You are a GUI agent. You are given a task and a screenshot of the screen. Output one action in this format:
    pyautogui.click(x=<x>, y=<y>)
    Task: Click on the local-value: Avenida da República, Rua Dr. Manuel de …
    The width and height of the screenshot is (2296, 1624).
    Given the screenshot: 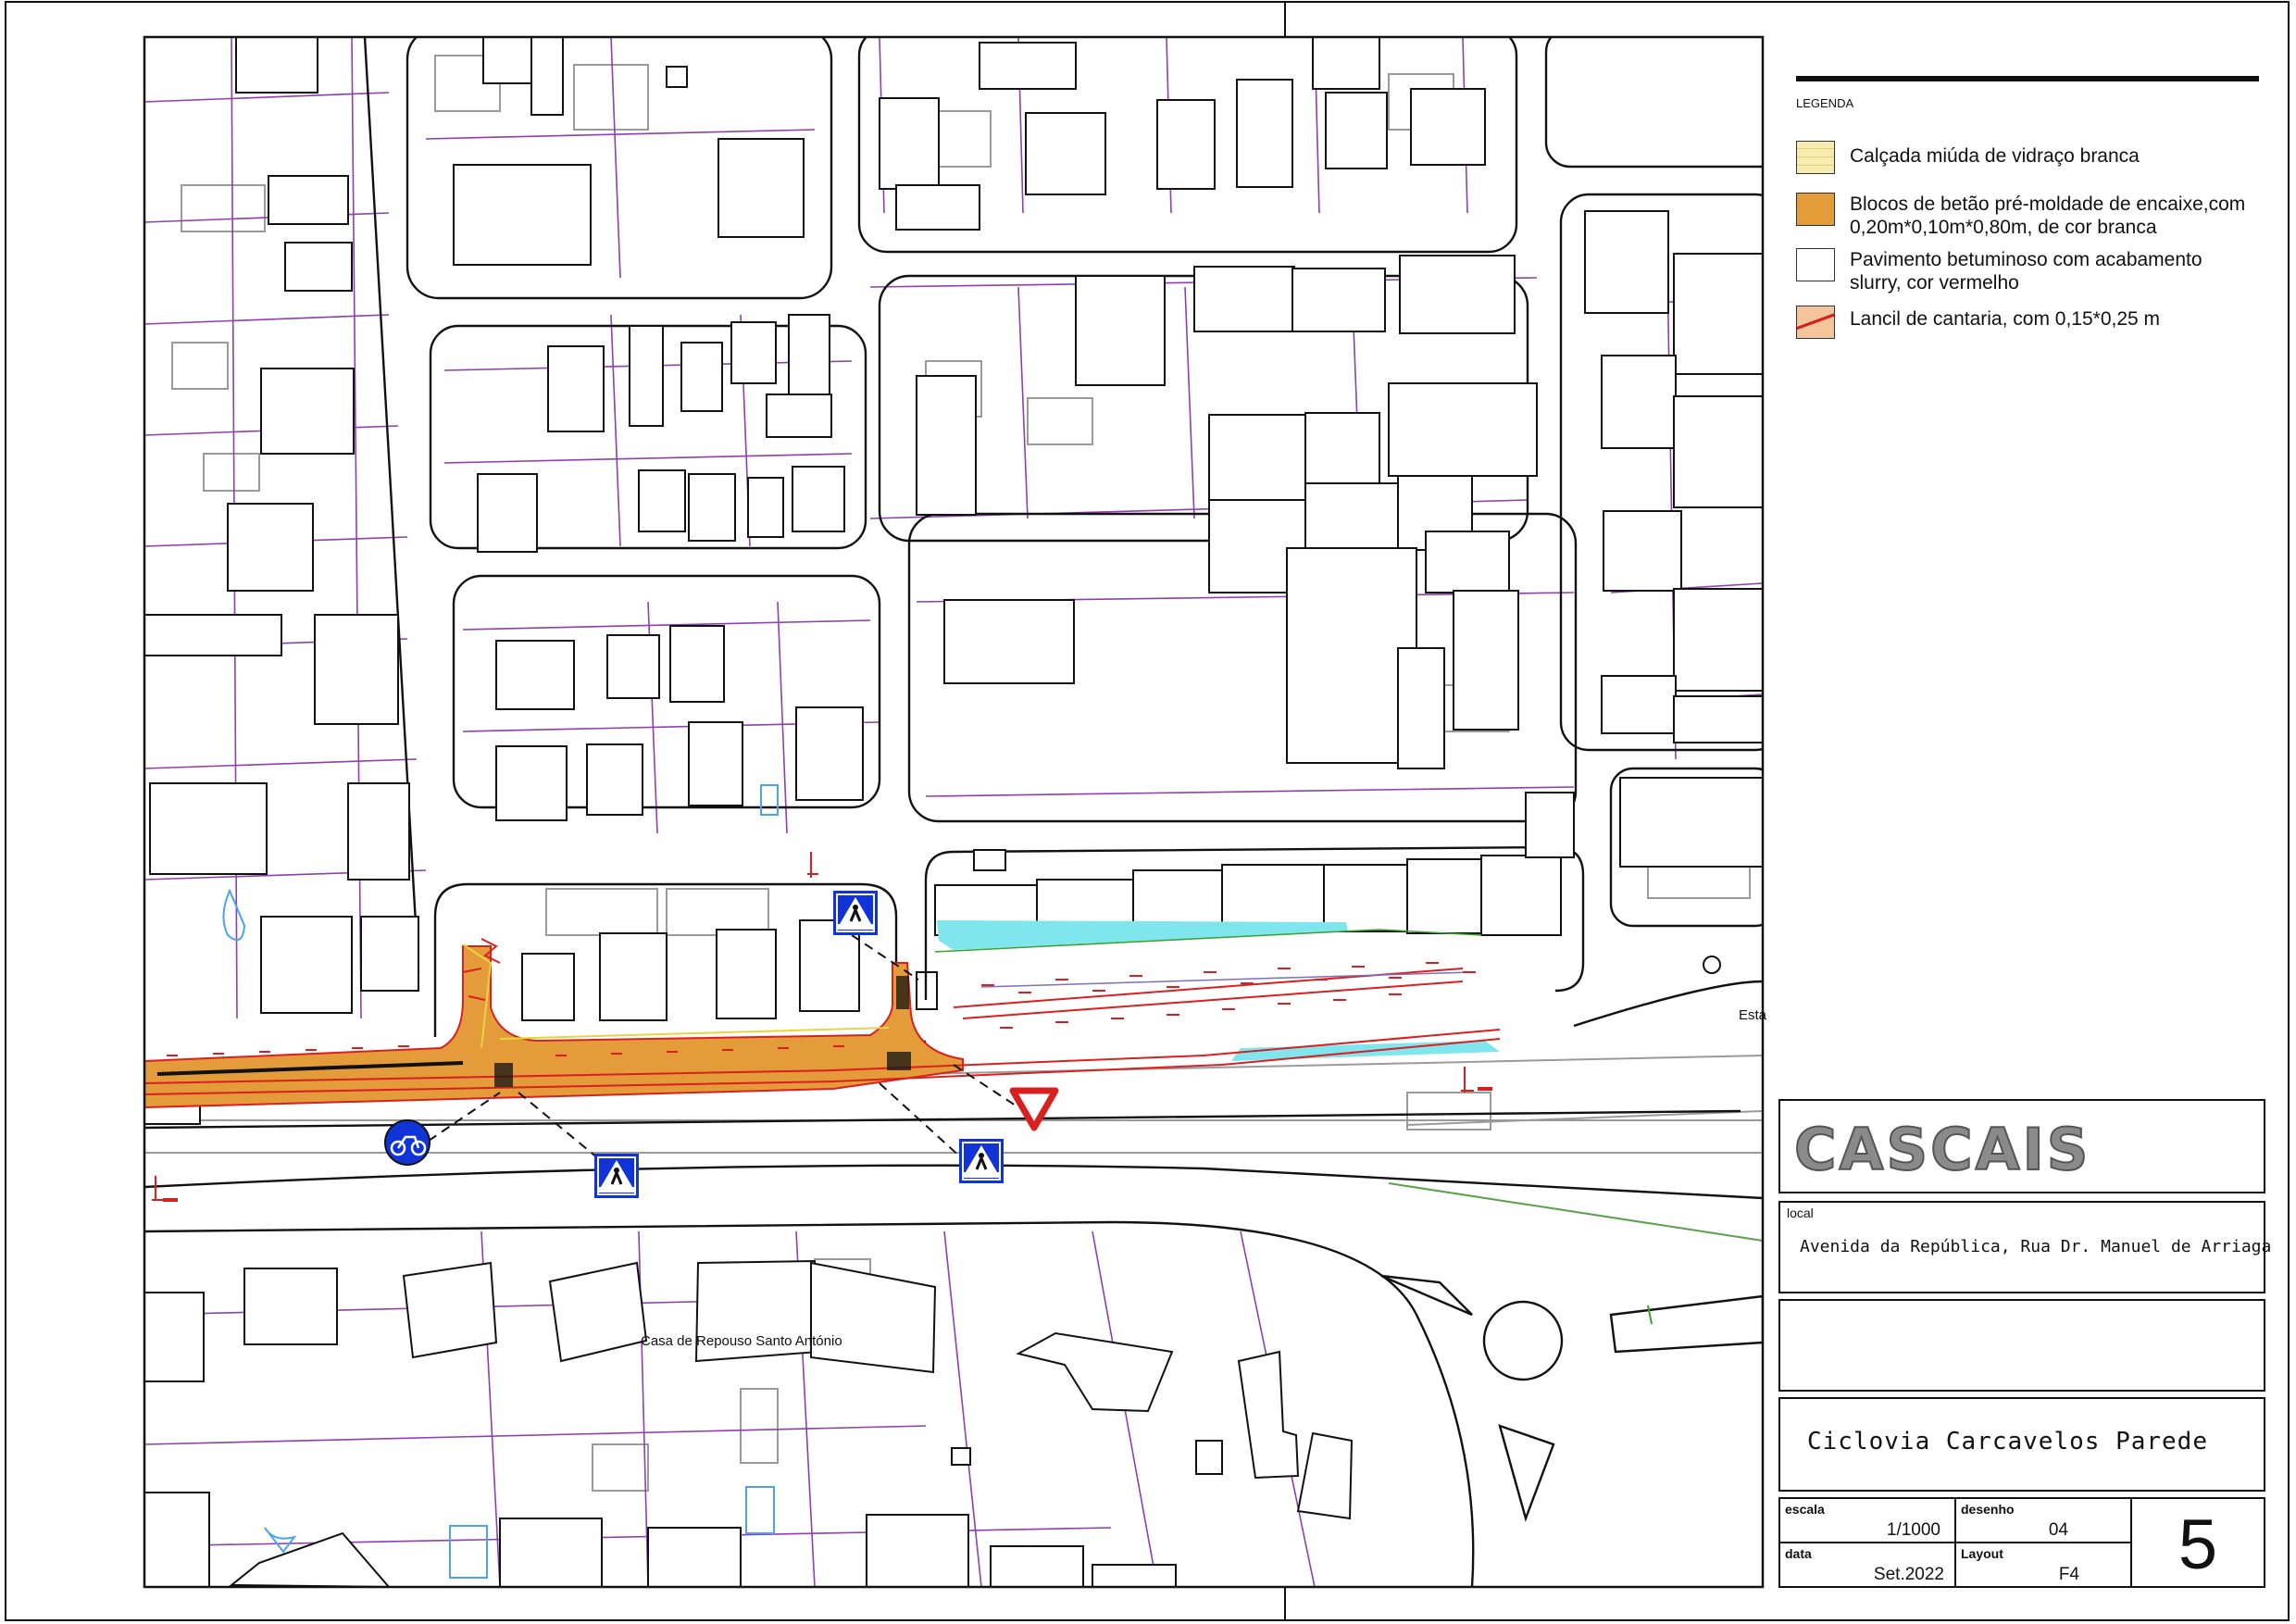 What is the action you would take?
    pyautogui.click(x=2036, y=1246)
    